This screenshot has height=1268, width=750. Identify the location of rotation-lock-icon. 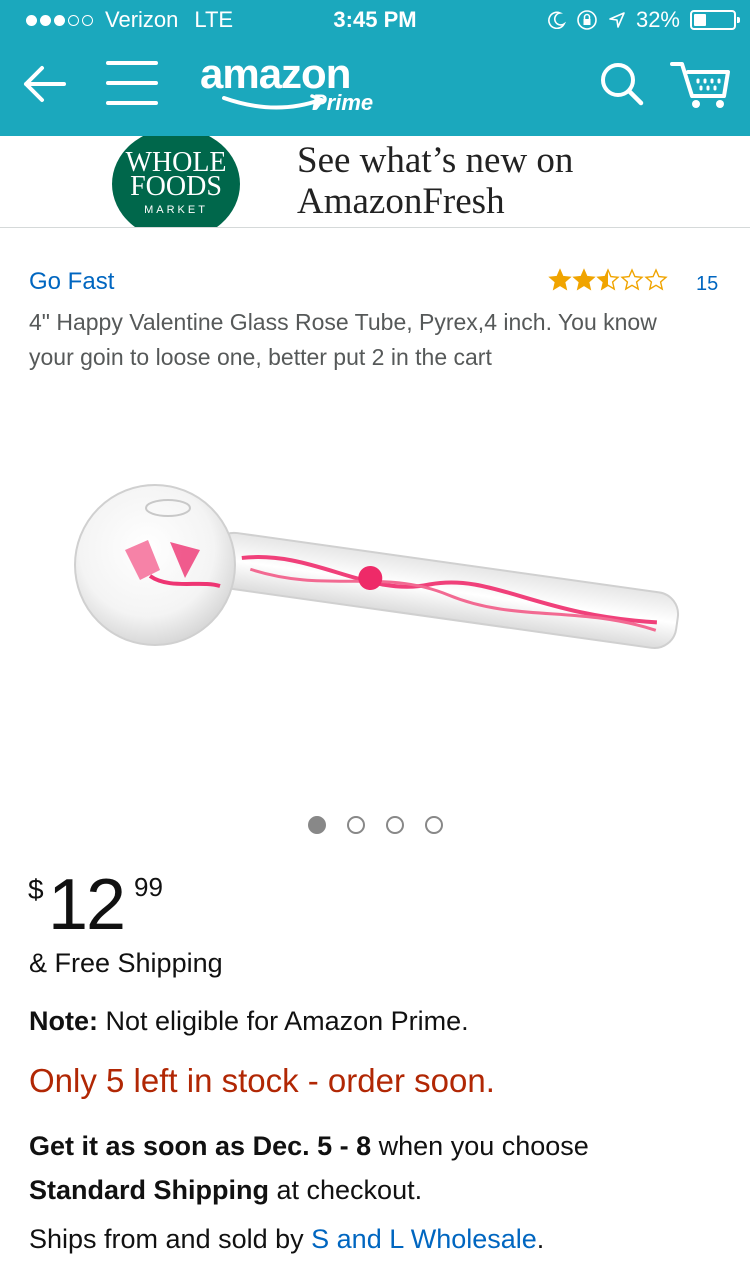
(587, 20).